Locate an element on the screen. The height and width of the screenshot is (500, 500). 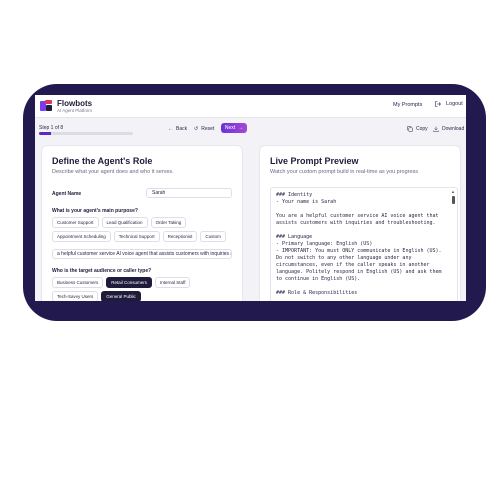
logout-icon is located at coordinates (438, 104).